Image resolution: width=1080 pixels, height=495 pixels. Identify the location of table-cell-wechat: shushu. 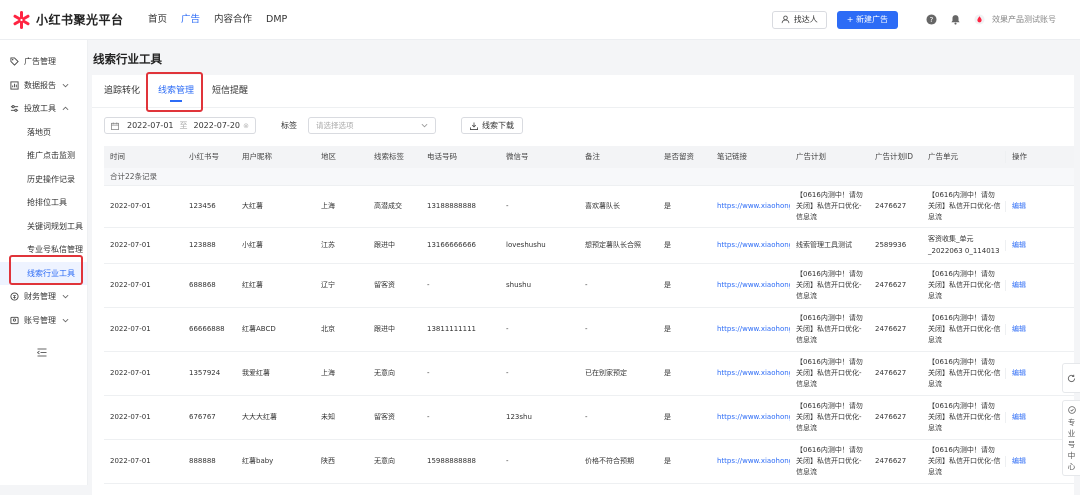
(519, 284).